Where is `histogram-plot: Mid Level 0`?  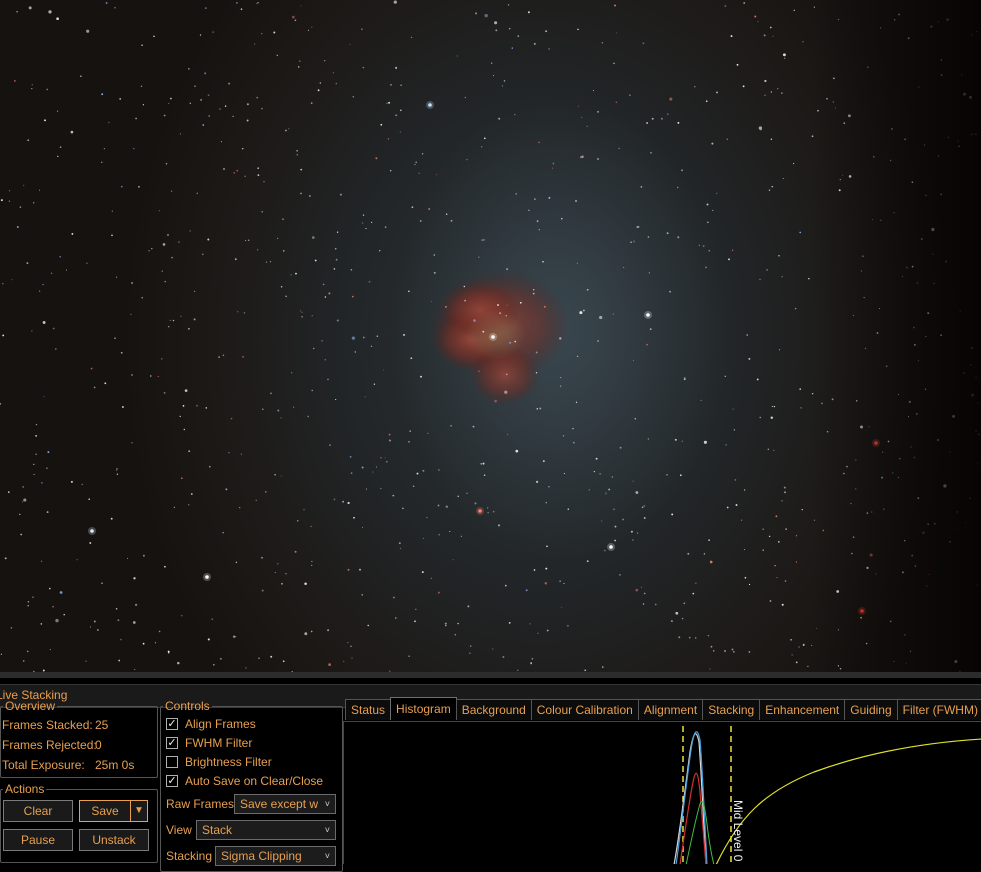 histogram-plot: Mid Level 0 is located at coordinates (662, 793).